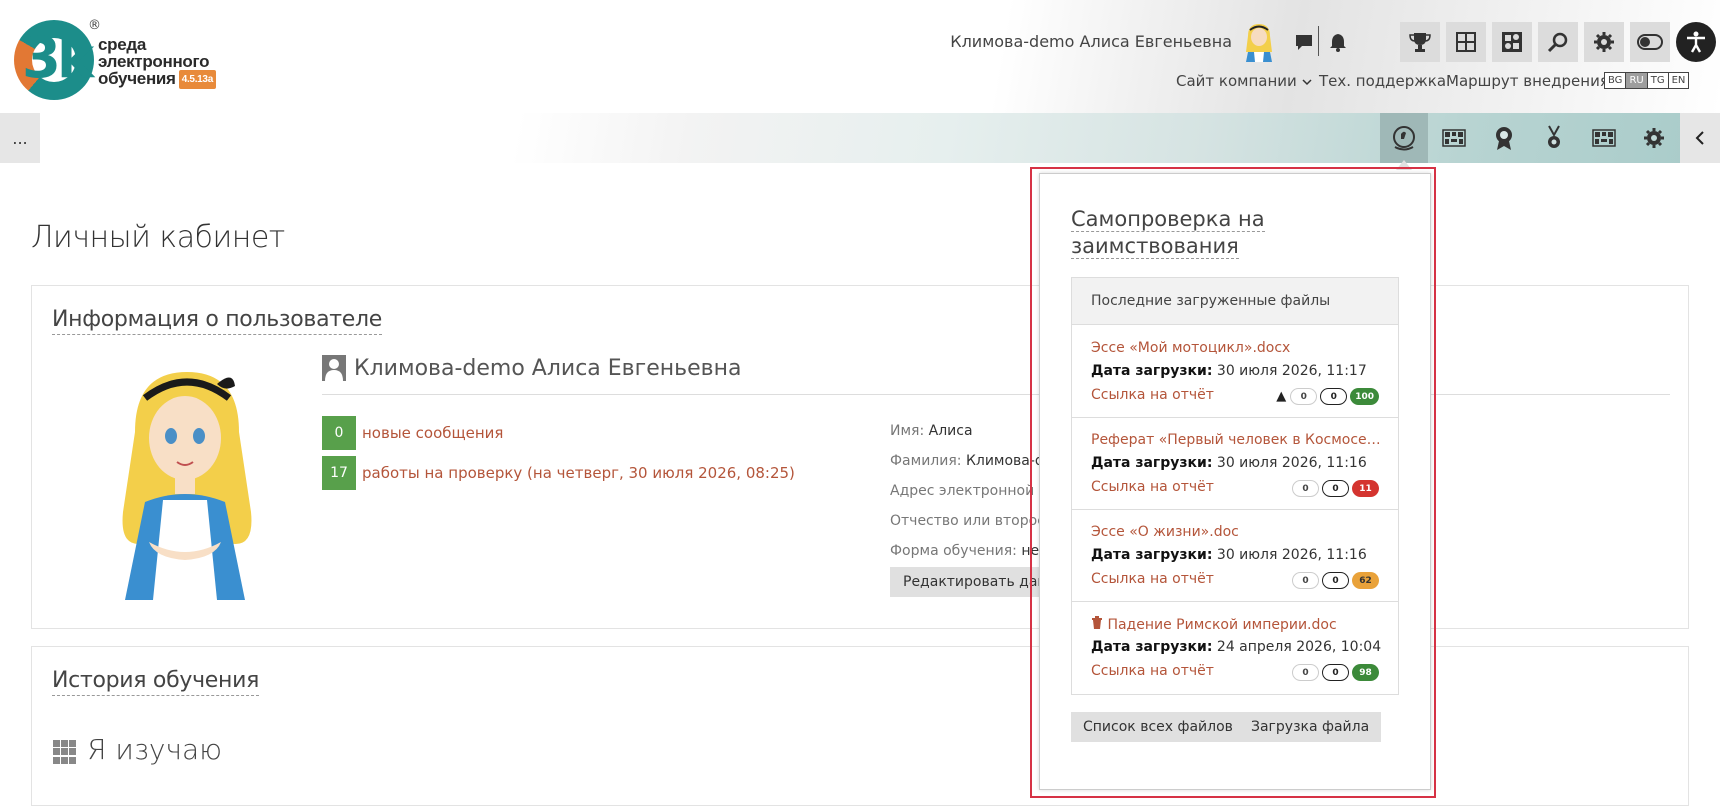 This screenshot has width=1720, height=806. I want to click on file-badges: 0 0 62, so click(1335, 580).